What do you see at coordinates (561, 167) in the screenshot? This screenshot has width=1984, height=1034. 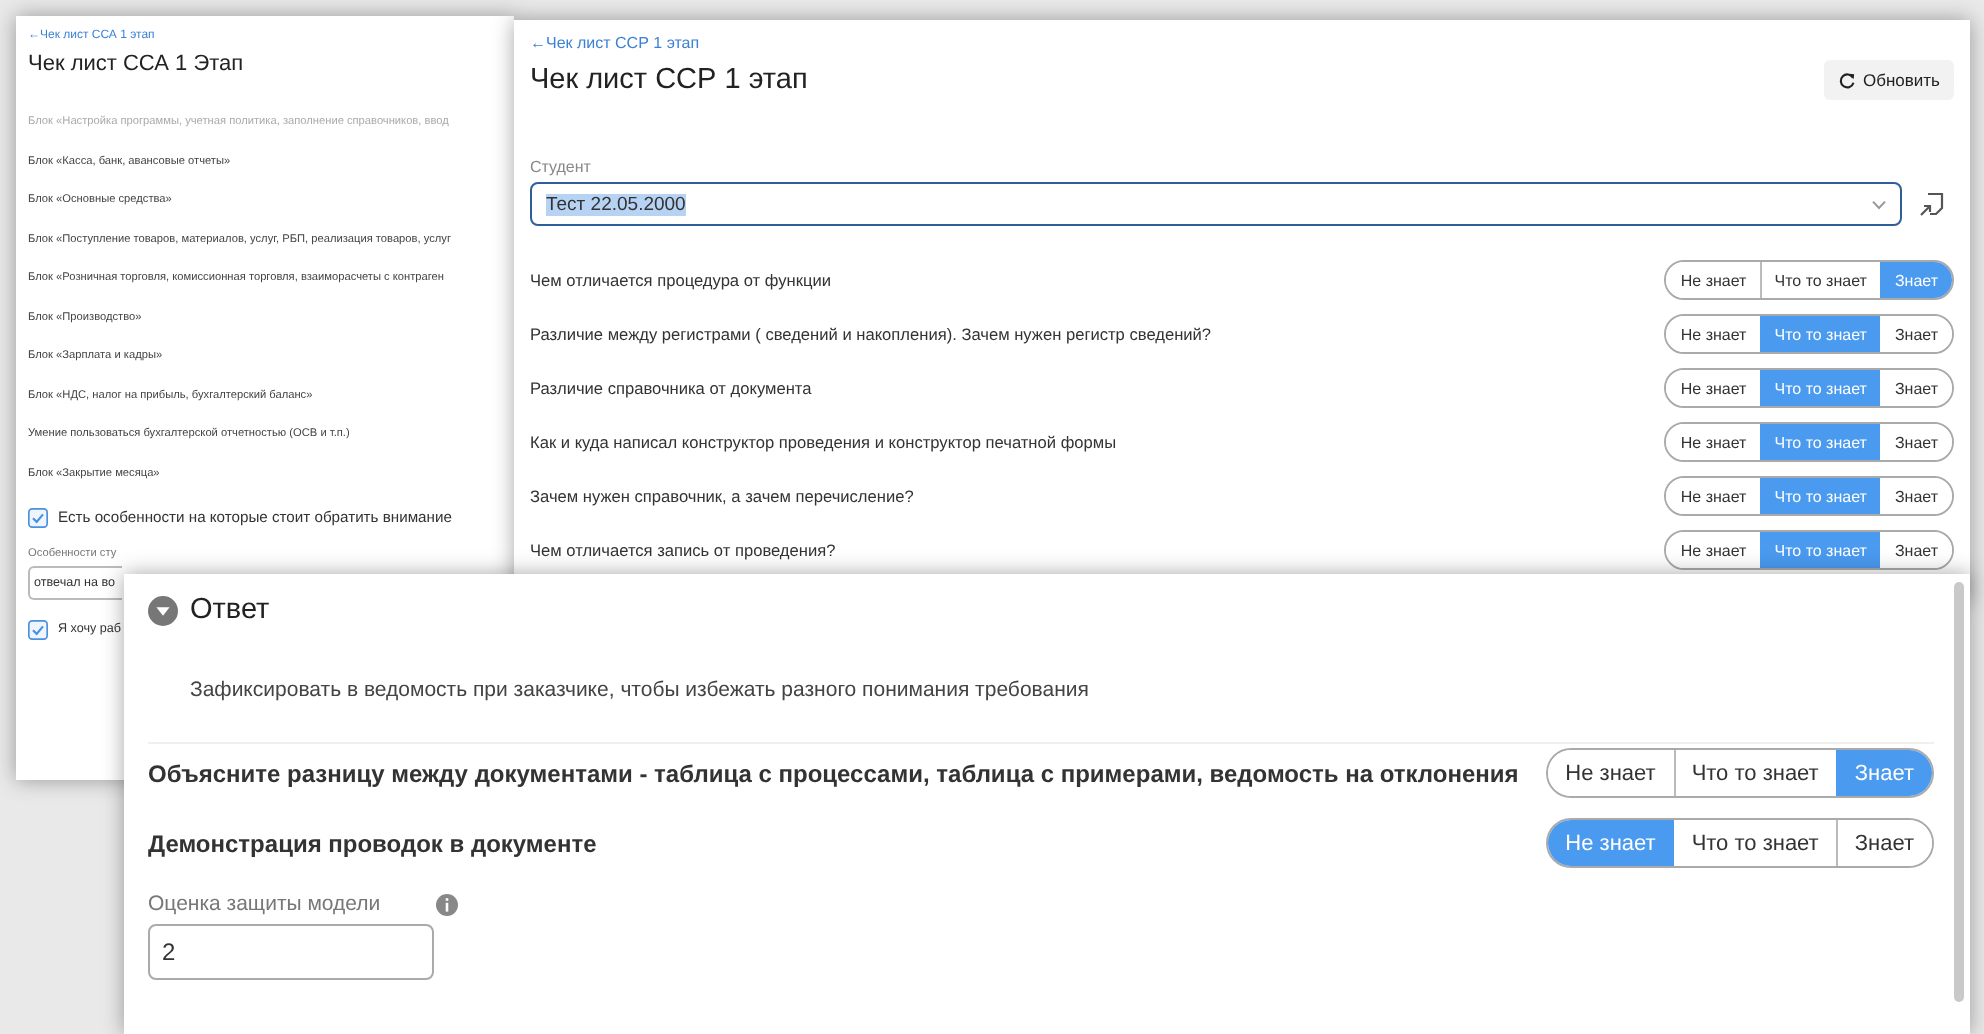 I see `field-label: Студент` at bounding box center [561, 167].